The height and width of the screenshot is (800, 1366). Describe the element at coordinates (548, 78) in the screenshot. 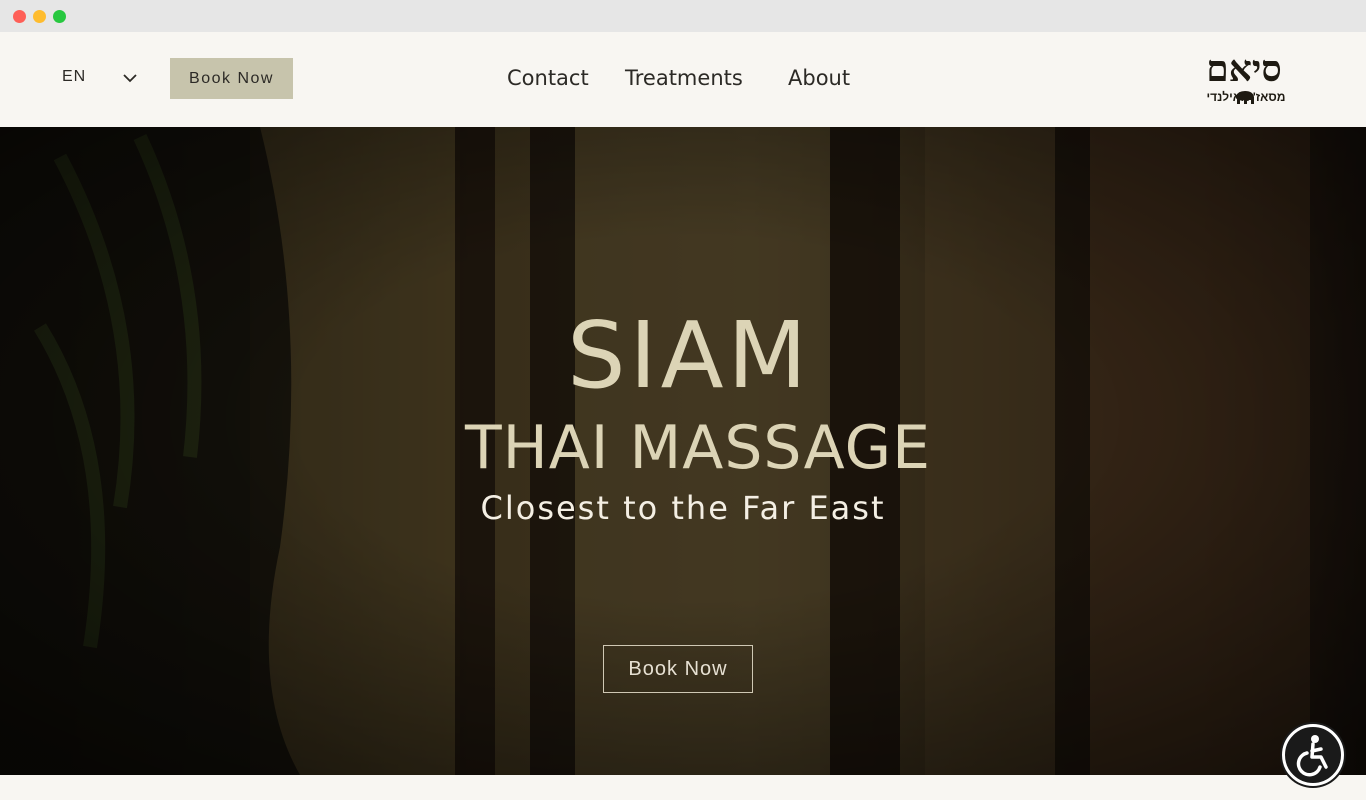

I see `nav-contact: Contact` at that location.